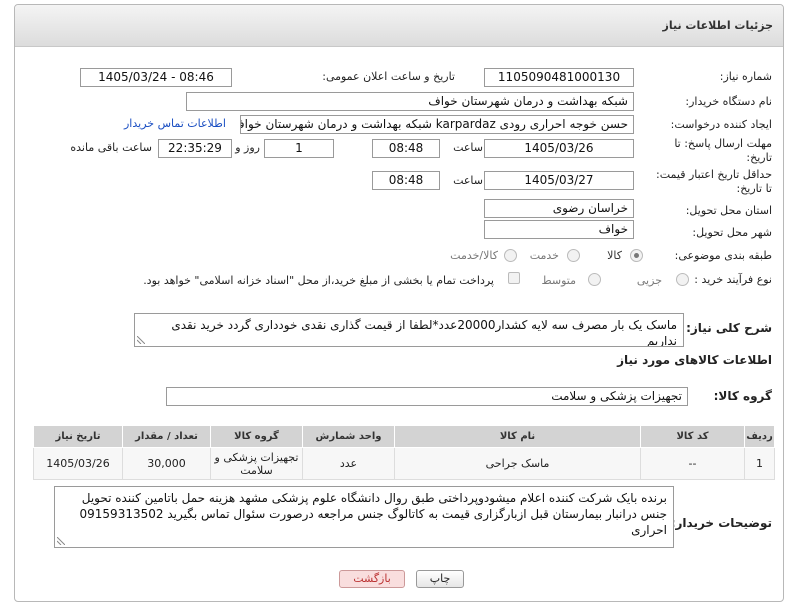 The width and height of the screenshot is (788, 606). I want to click on col-header-group: گروه کالا, so click(256, 436).